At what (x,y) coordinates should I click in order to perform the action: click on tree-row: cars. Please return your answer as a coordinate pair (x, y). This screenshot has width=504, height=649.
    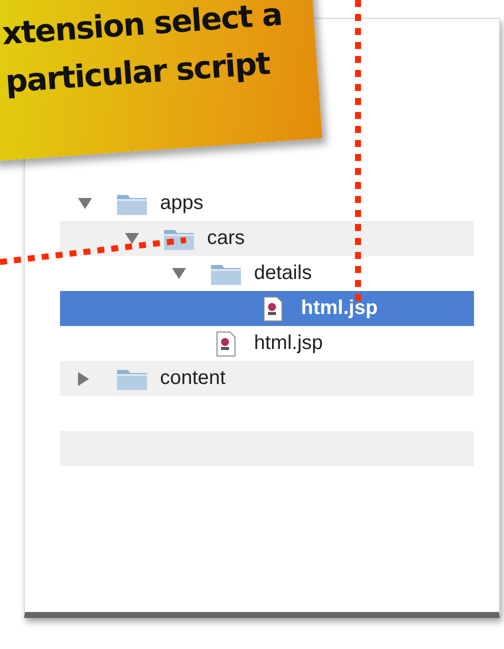
    Looking at the image, I should click on (267, 238).